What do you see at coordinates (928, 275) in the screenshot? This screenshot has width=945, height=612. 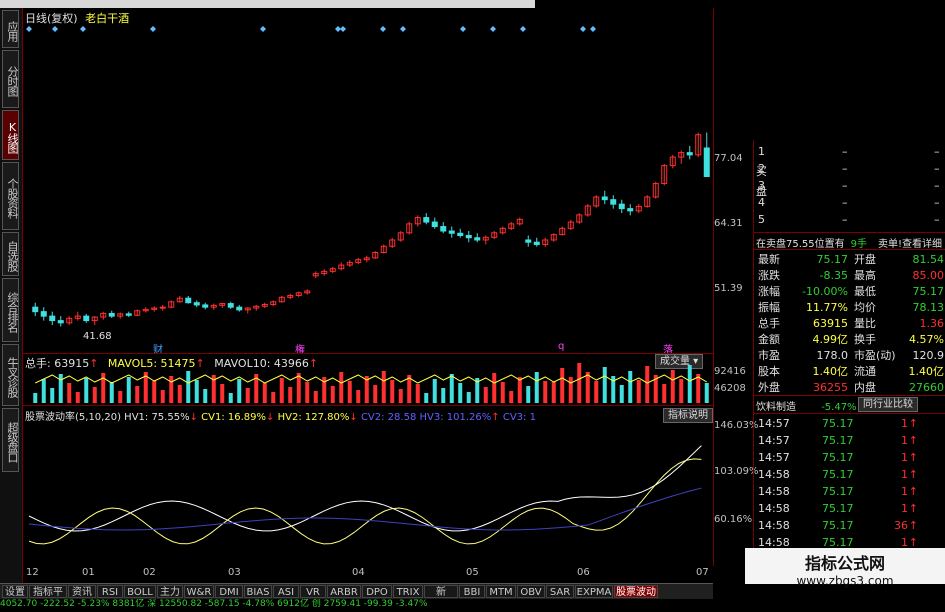 I see `stat-value: 85.00` at bounding box center [928, 275].